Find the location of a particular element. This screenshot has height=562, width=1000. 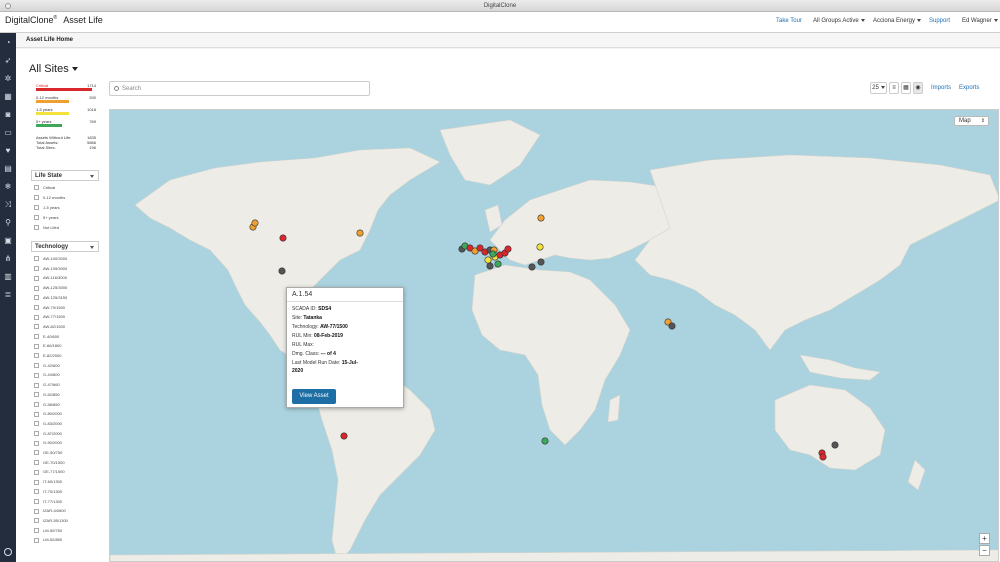

bus-icon: ▣ is located at coordinates (8, 241).